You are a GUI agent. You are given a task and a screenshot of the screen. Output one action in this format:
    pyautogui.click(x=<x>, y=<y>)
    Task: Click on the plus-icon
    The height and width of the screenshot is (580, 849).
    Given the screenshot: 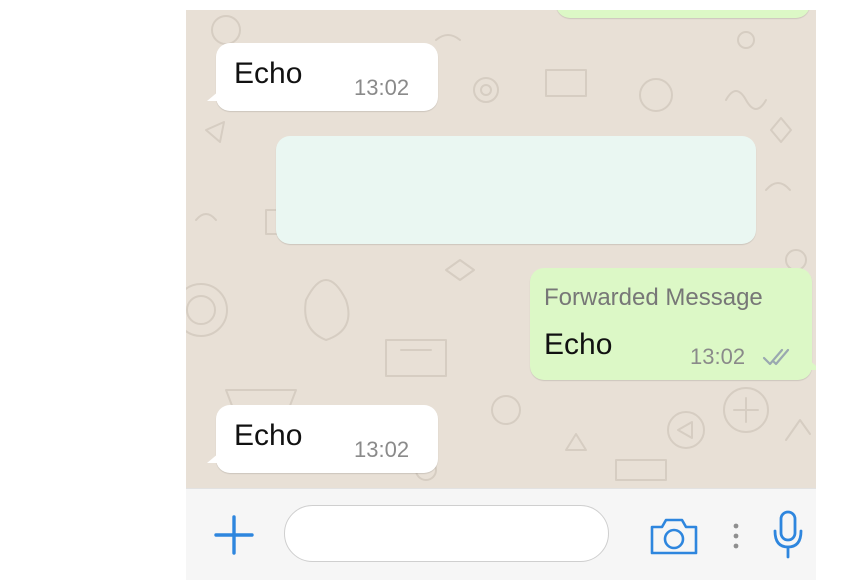 What is the action you would take?
    pyautogui.click(x=234, y=535)
    